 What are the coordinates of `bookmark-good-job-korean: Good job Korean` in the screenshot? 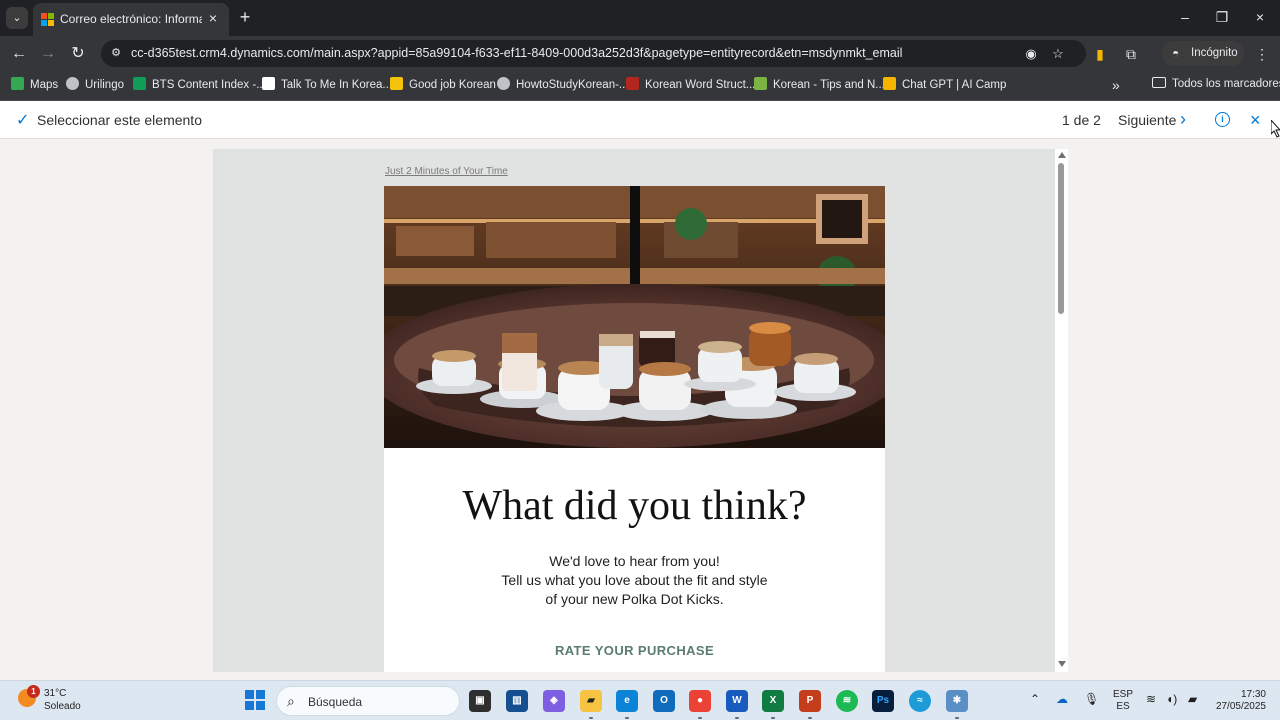 It's located at (443, 85).